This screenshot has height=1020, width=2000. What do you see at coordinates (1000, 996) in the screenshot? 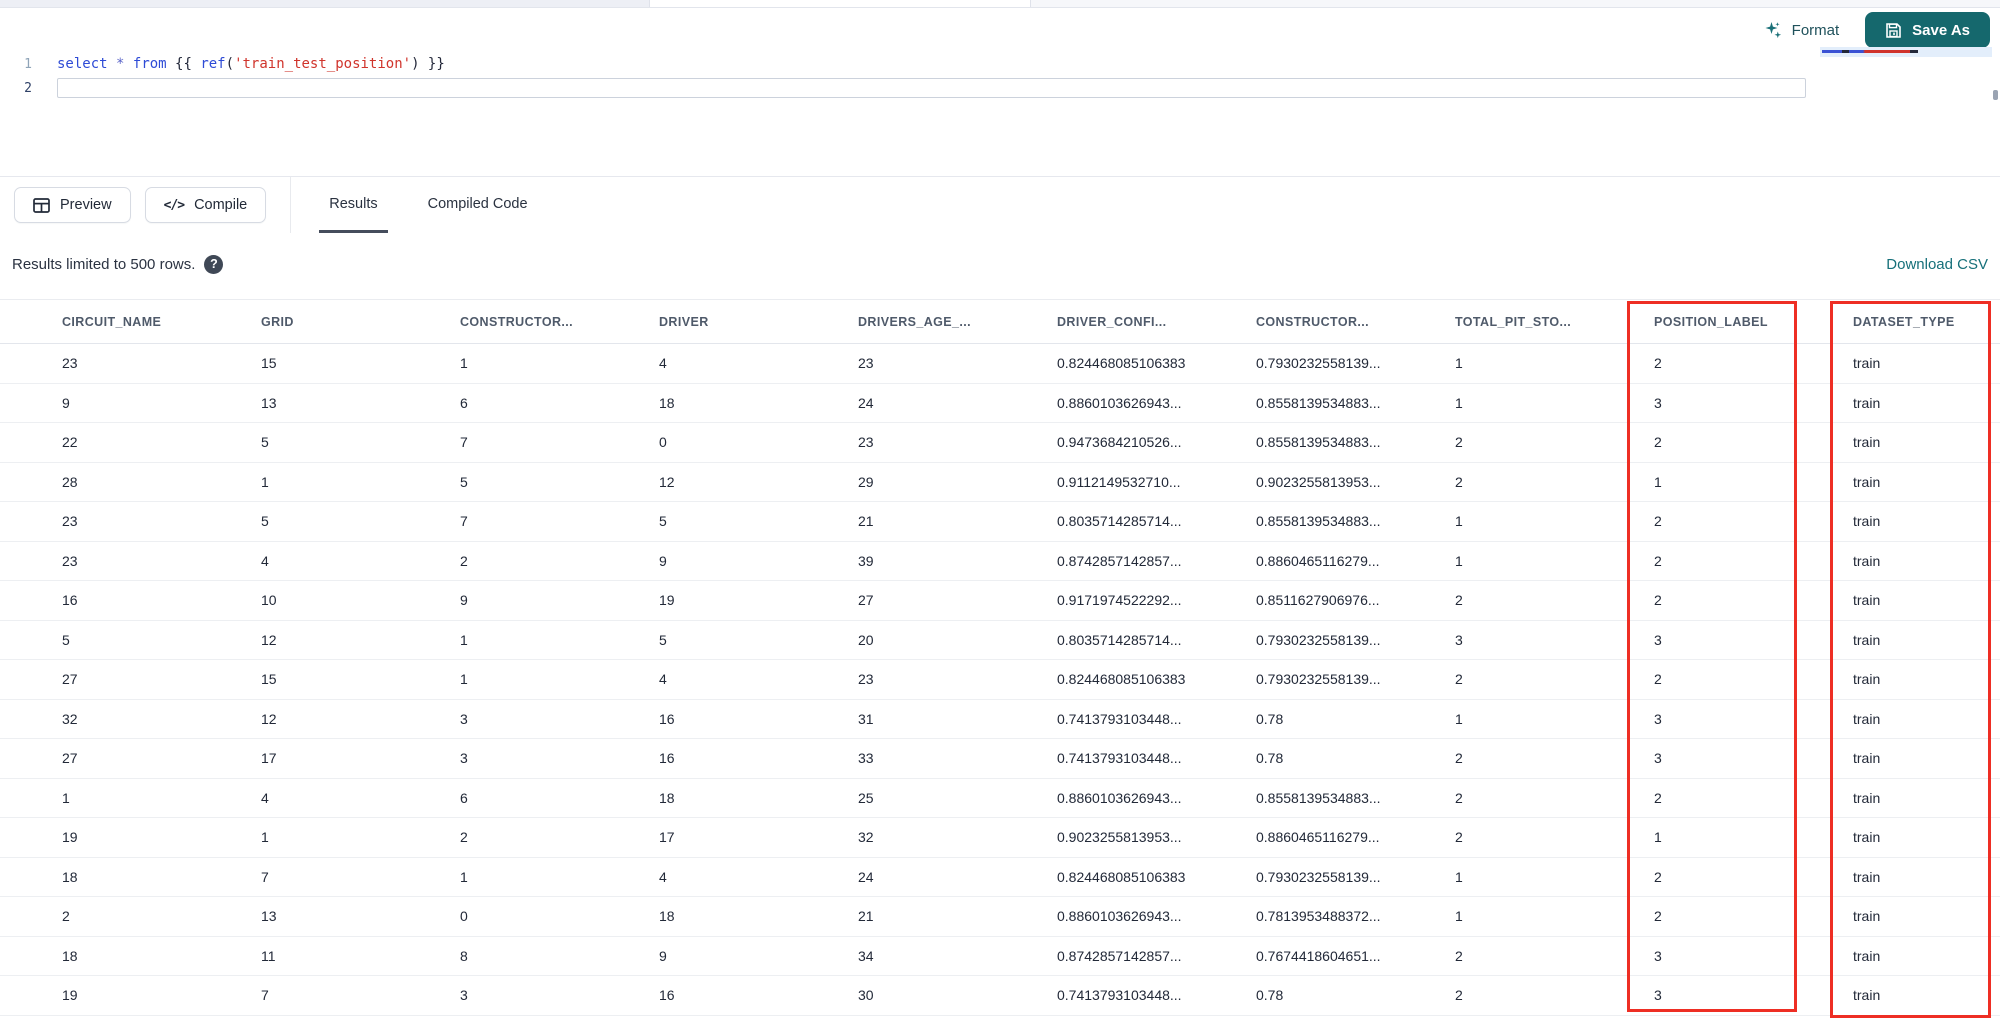
I see `table-row: 19 7 3 16 30 0.7413793103448... 0.78 2 3 train` at bounding box center [1000, 996].